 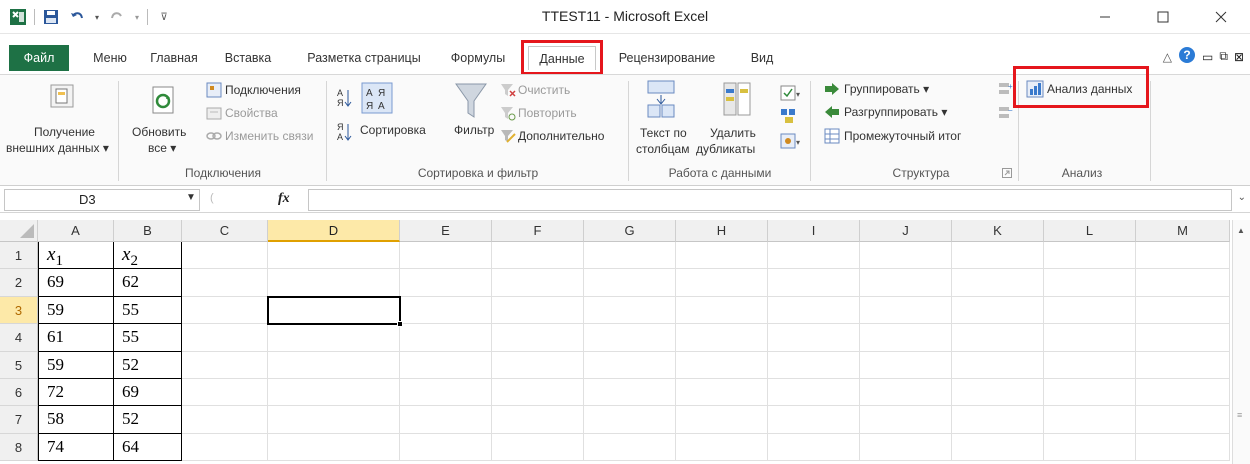 What do you see at coordinates (814, 447) in the screenshot?
I see `cell-i8` at bounding box center [814, 447].